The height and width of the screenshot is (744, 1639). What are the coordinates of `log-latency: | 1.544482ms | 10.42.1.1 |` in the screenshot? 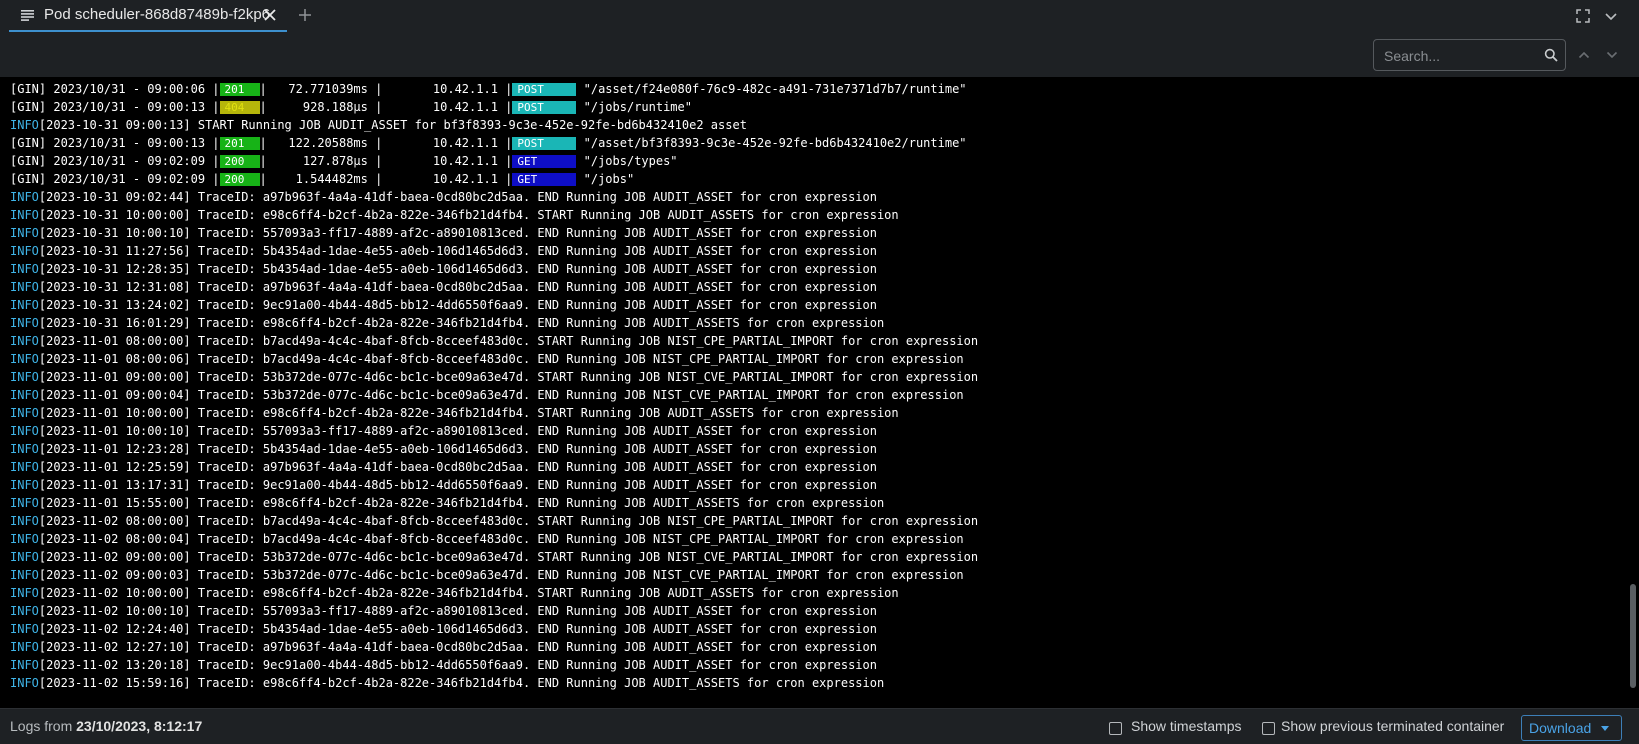 It's located at (386, 179).